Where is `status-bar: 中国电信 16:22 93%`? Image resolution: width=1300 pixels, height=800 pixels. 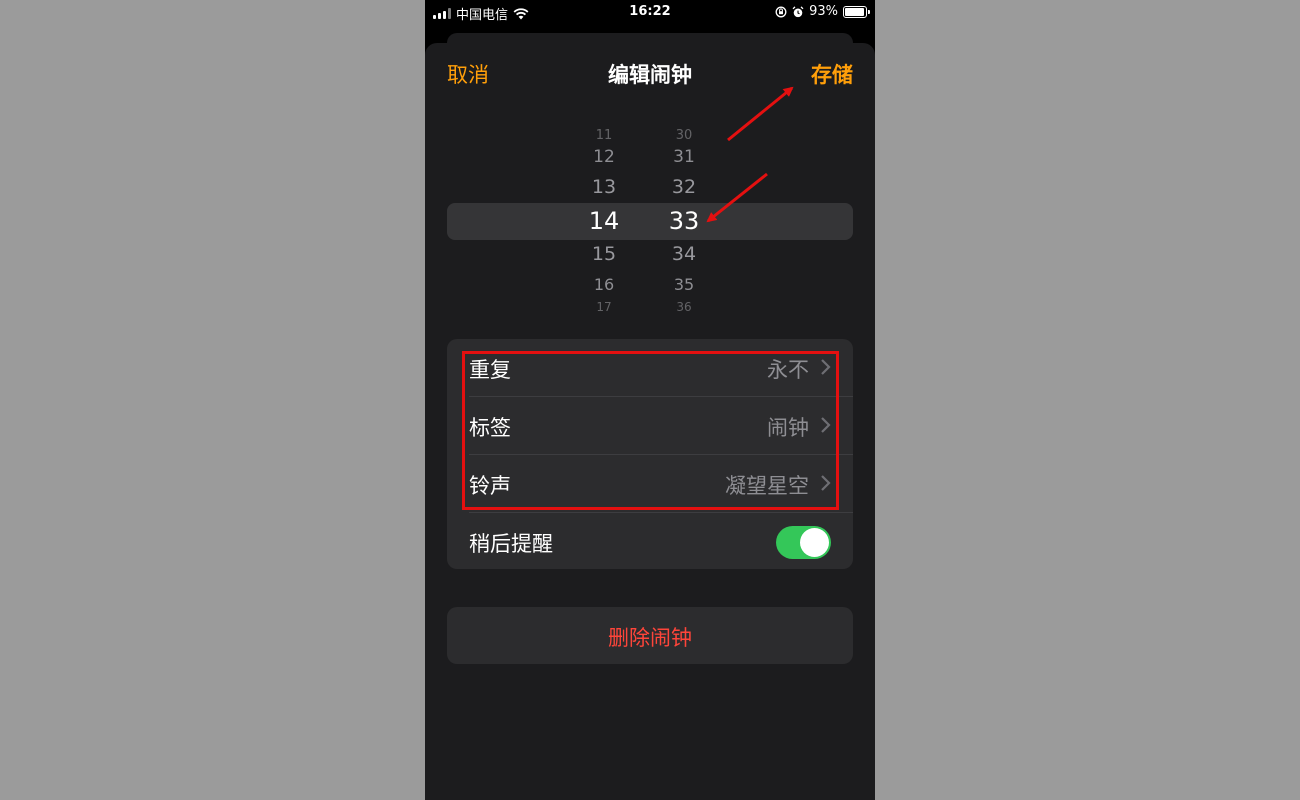
status-bar: 中国电信 16:22 93% is located at coordinates (650, 12).